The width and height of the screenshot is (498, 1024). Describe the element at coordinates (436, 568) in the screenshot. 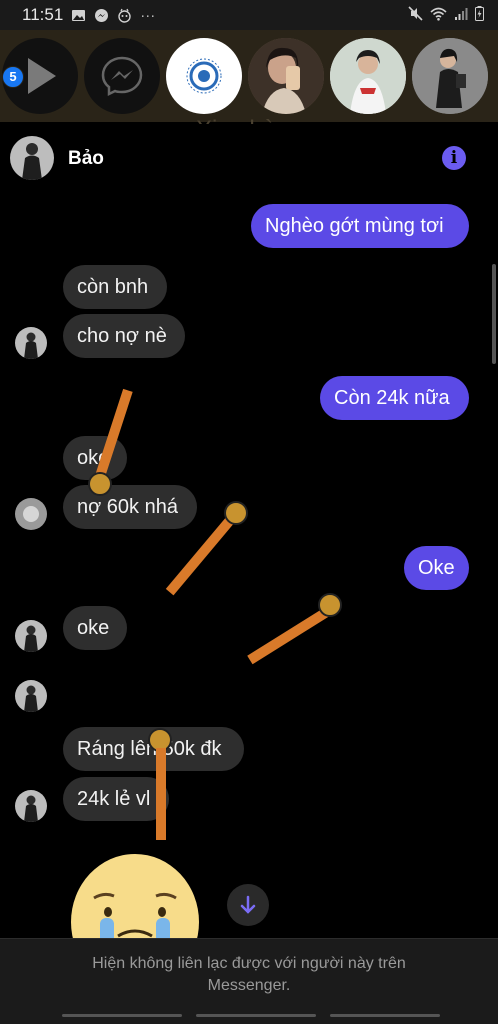

I see `message-bubble-outgoing: Oke` at that location.